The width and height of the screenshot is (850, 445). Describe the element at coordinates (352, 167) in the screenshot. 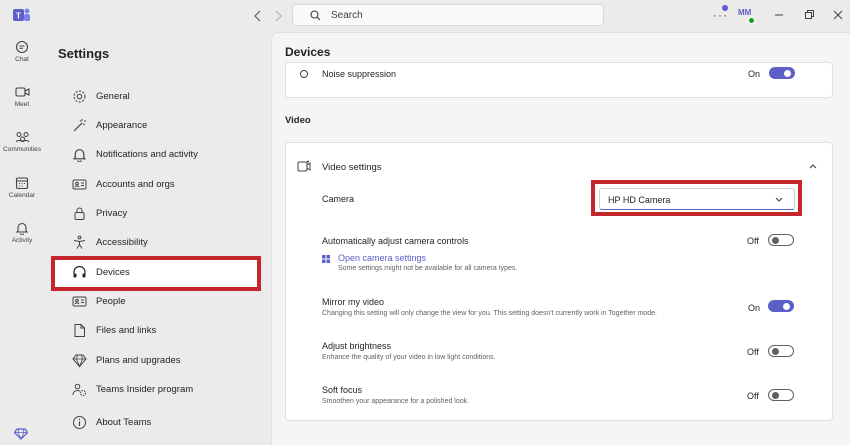

I see `video-settings-title: Video settings` at that location.